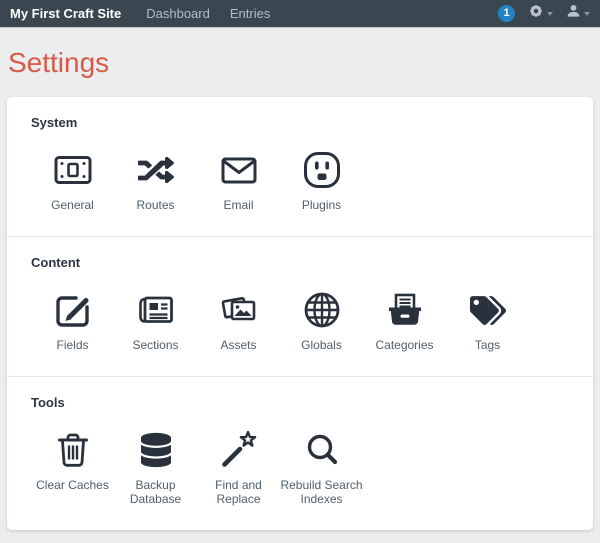 The height and width of the screenshot is (543, 600). I want to click on settings-tile-assets: Assets, so click(238, 320).